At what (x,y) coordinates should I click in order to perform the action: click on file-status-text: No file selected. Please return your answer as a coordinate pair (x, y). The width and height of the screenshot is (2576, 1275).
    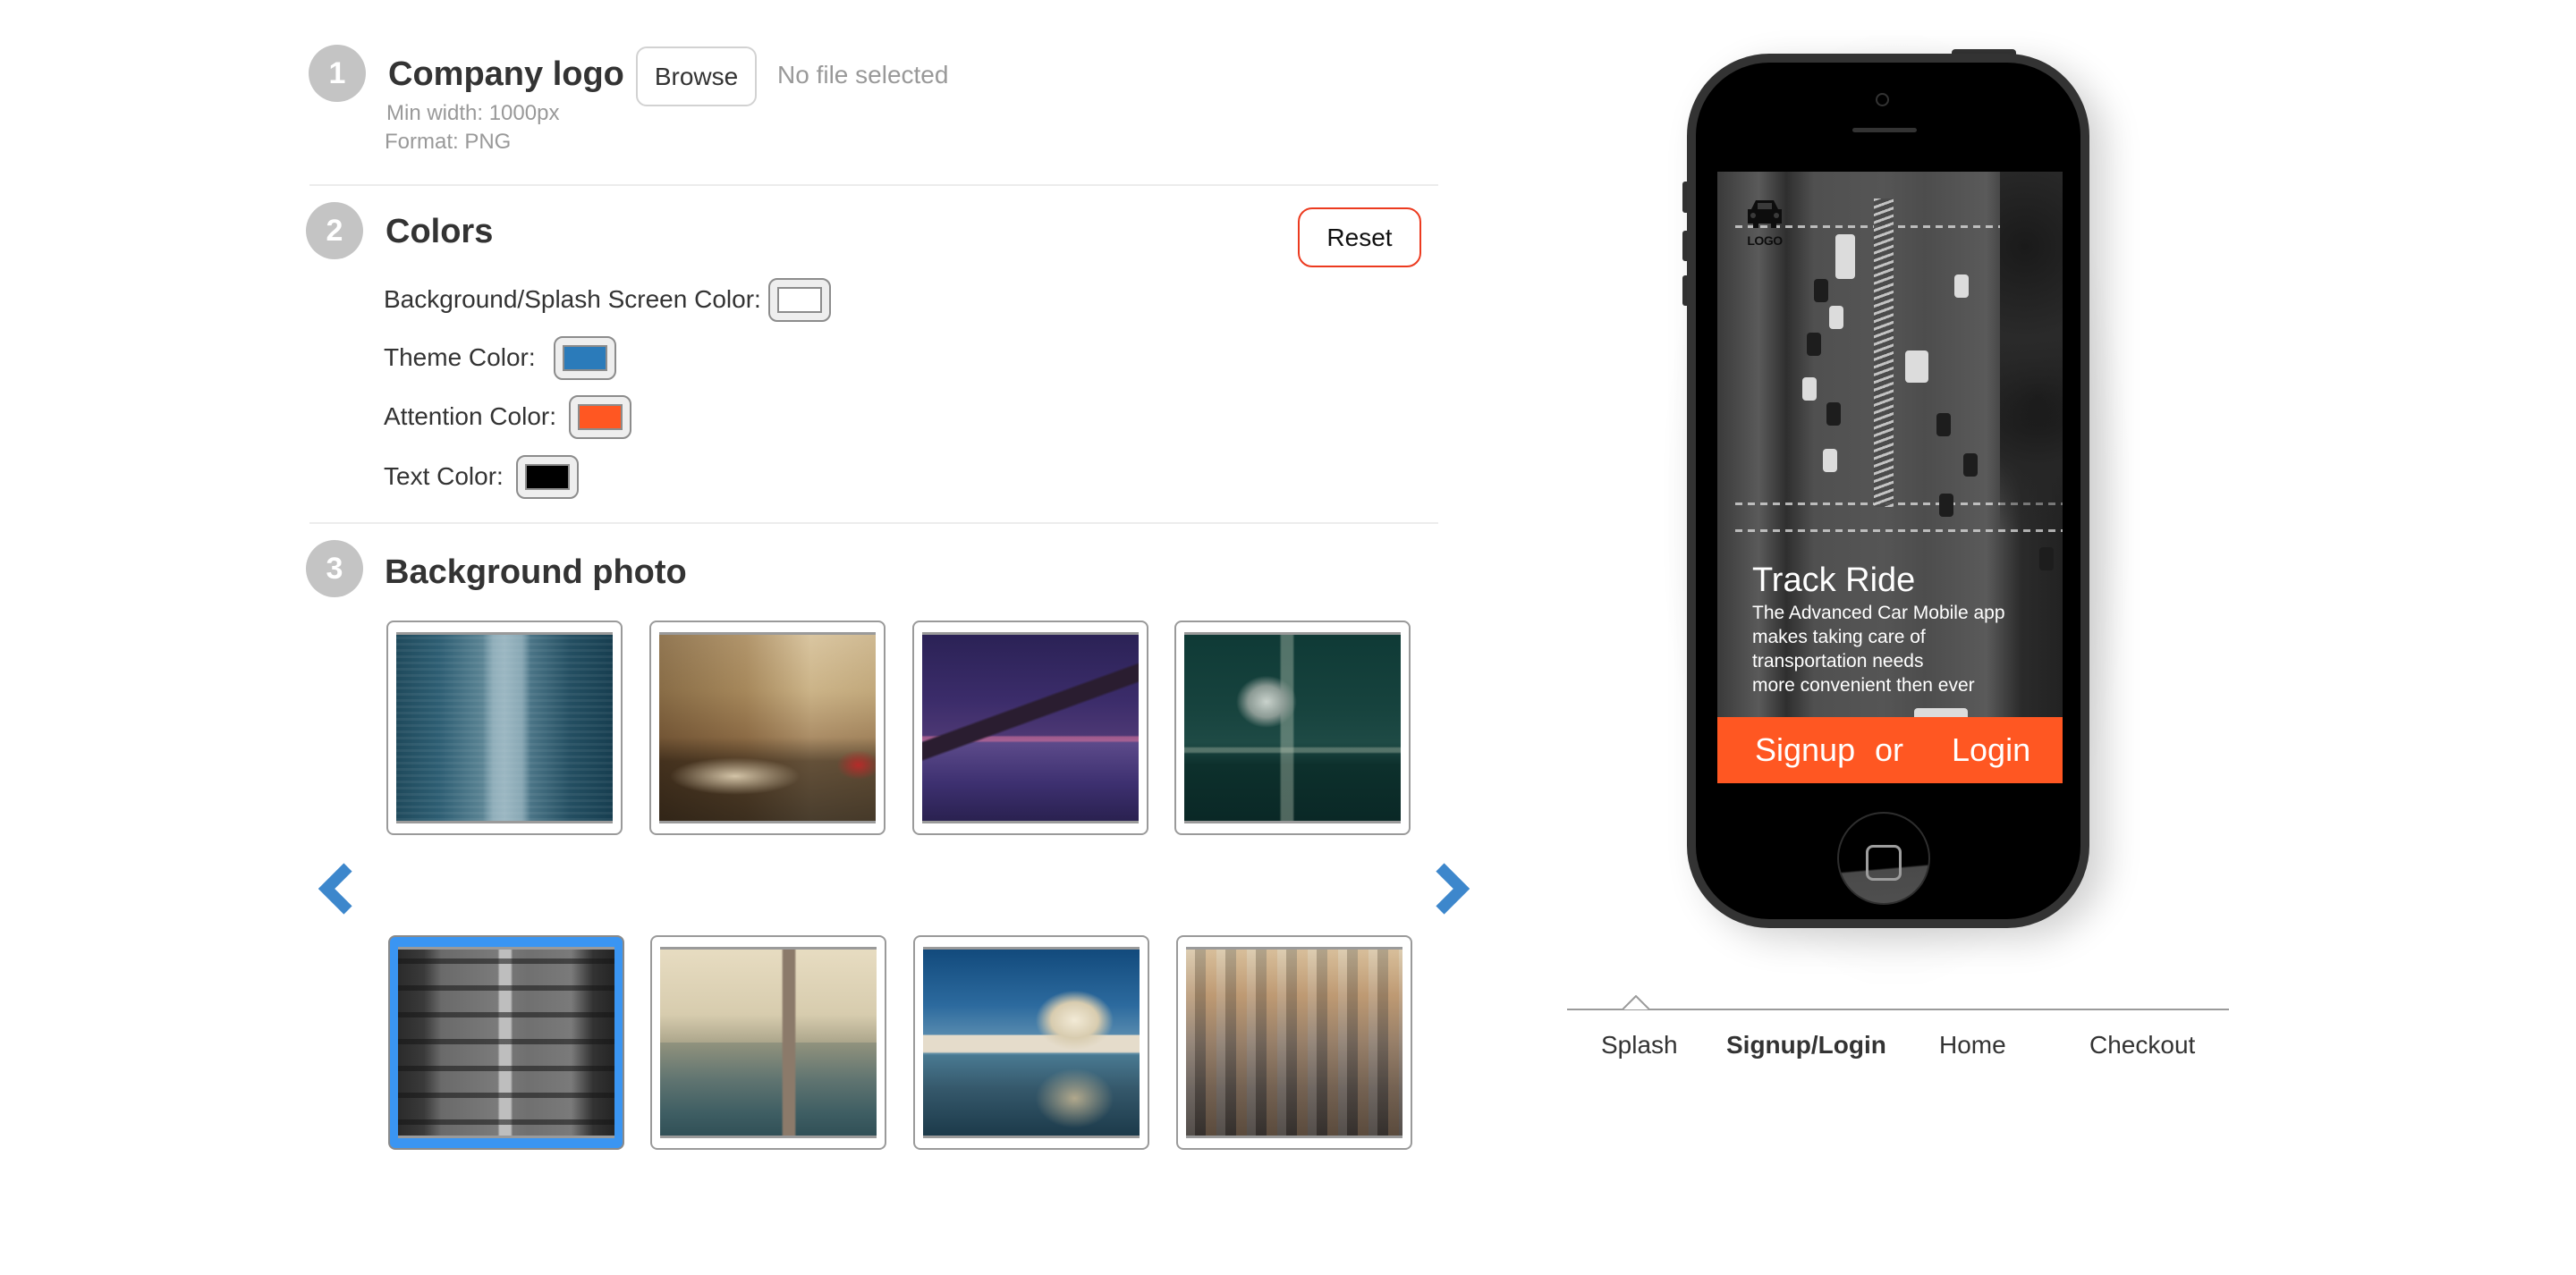
    Looking at the image, I should click on (863, 75).